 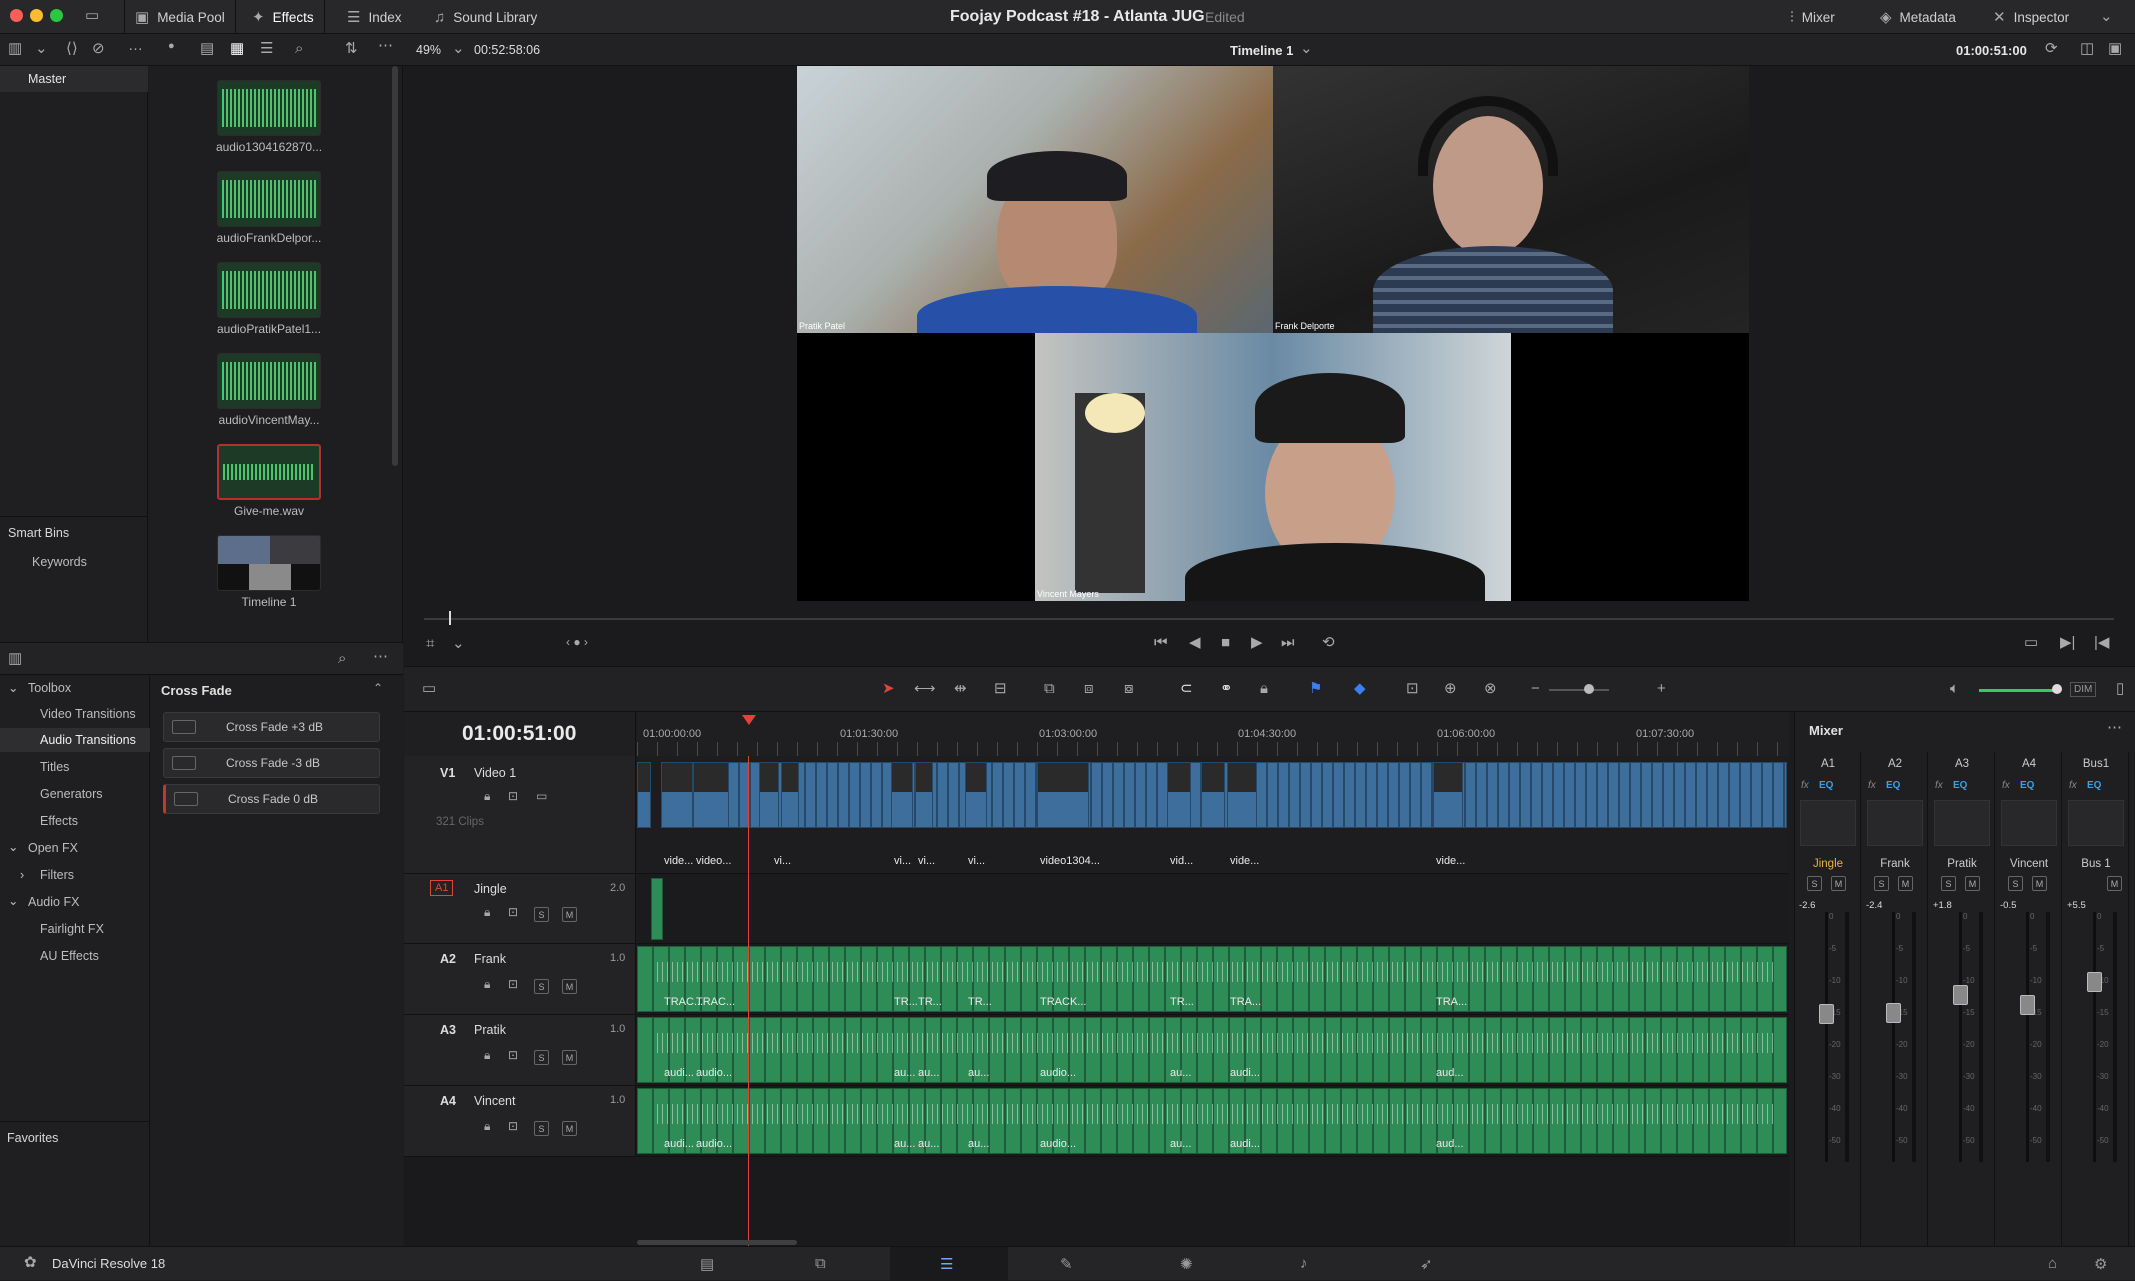 What do you see at coordinates (207, 48) in the screenshot?
I see `filmstrip-view-icon: ▤` at bounding box center [207, 48].